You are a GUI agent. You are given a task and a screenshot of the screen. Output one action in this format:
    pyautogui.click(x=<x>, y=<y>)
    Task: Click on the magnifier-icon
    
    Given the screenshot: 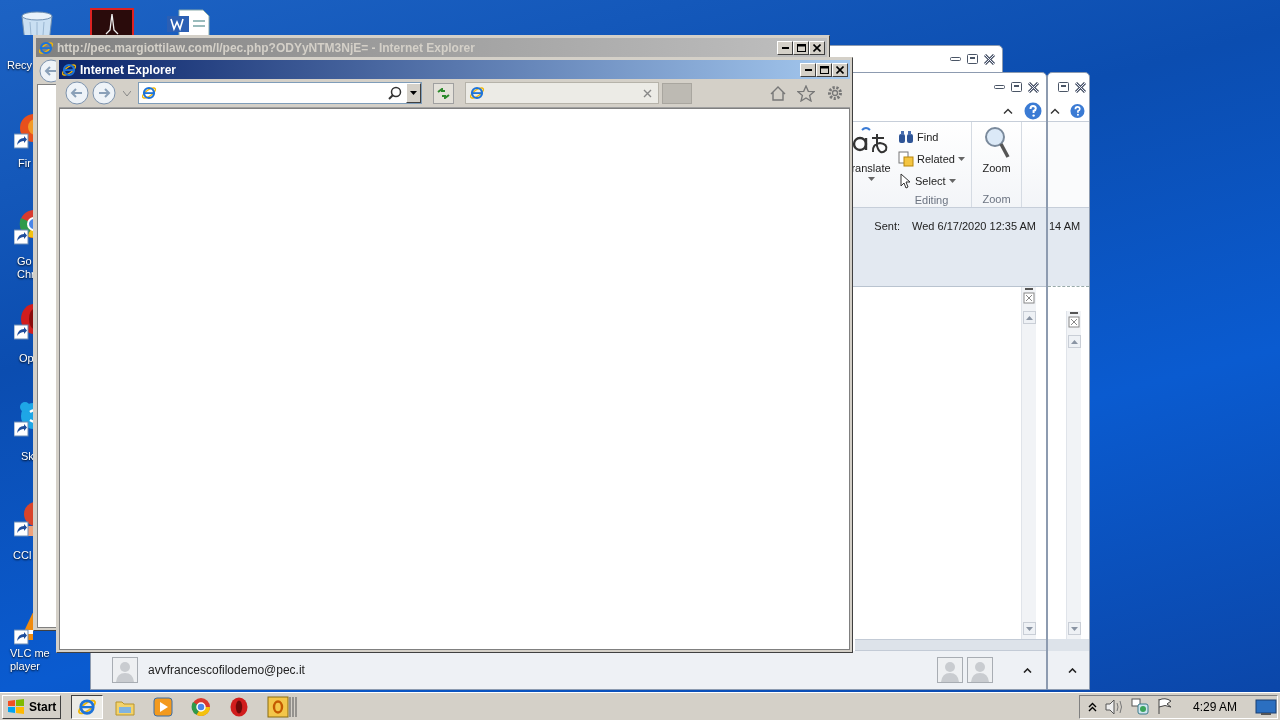 What is the action you would take?
    pyautogui.click(x=996, y=143)
    